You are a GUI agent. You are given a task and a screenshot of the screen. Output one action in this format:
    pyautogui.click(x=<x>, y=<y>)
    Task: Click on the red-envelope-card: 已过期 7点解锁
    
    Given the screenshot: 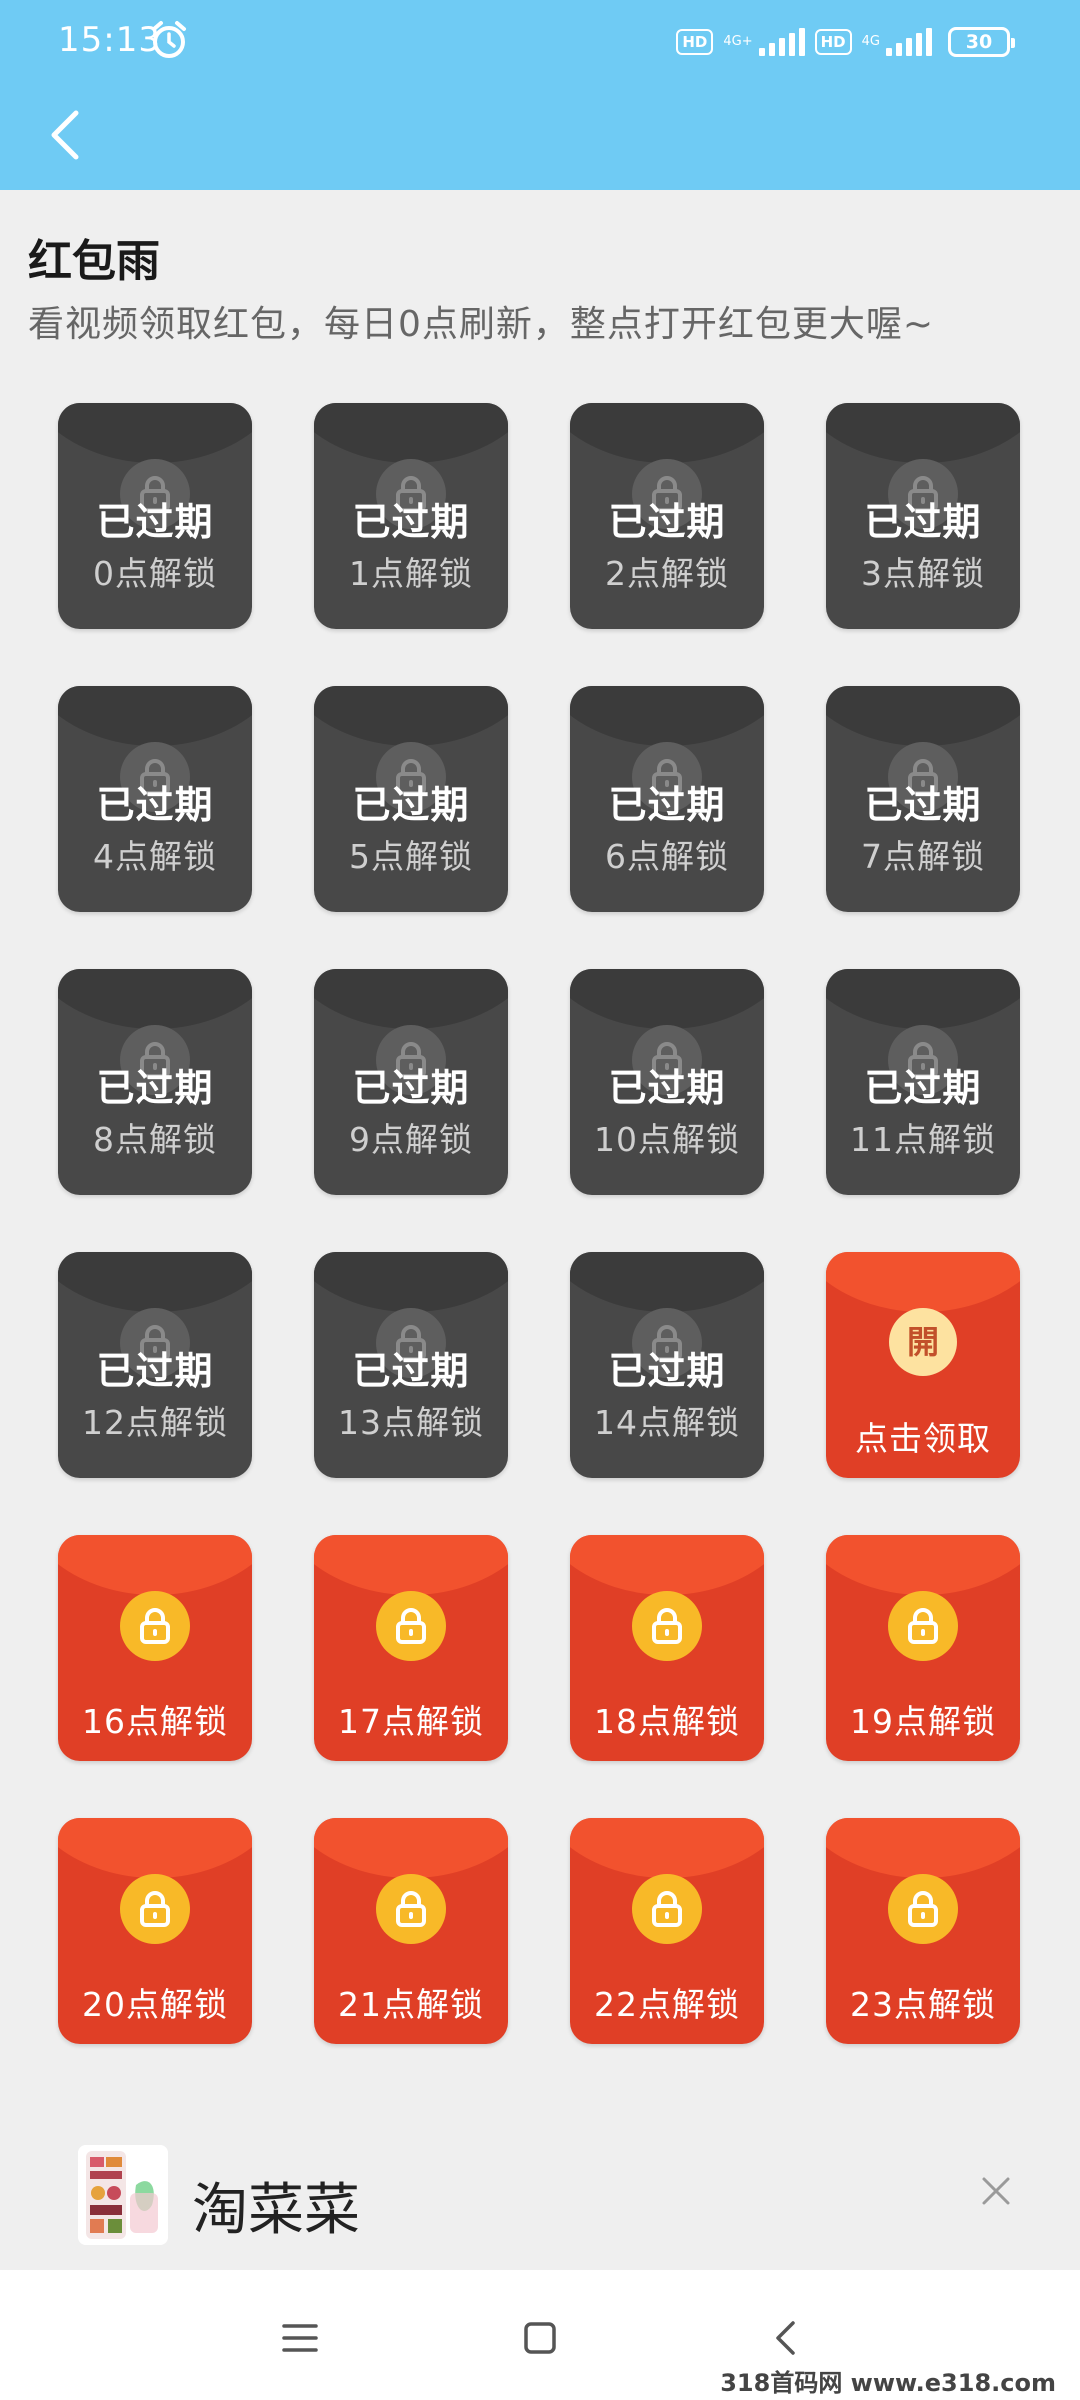 What is the action you would take?
    pyautogui.click(x=923, y=799)
    